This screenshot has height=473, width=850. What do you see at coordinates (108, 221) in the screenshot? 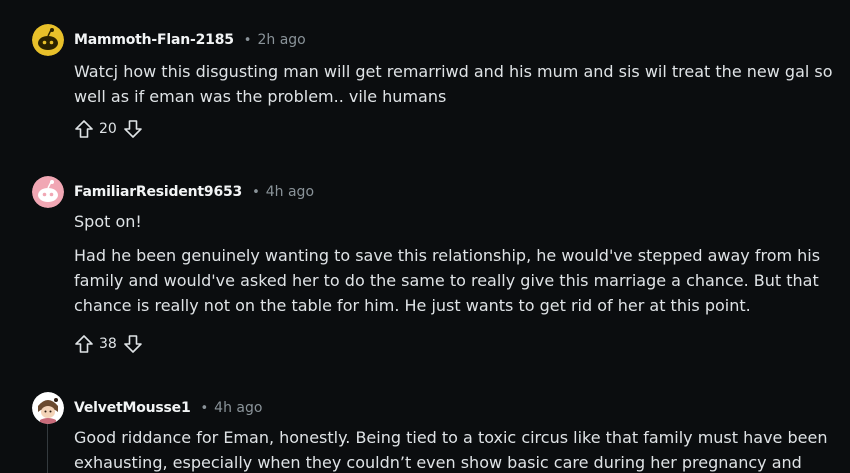
I see `comment-paragraph: Spot on!` at bounding box center [108, 221].